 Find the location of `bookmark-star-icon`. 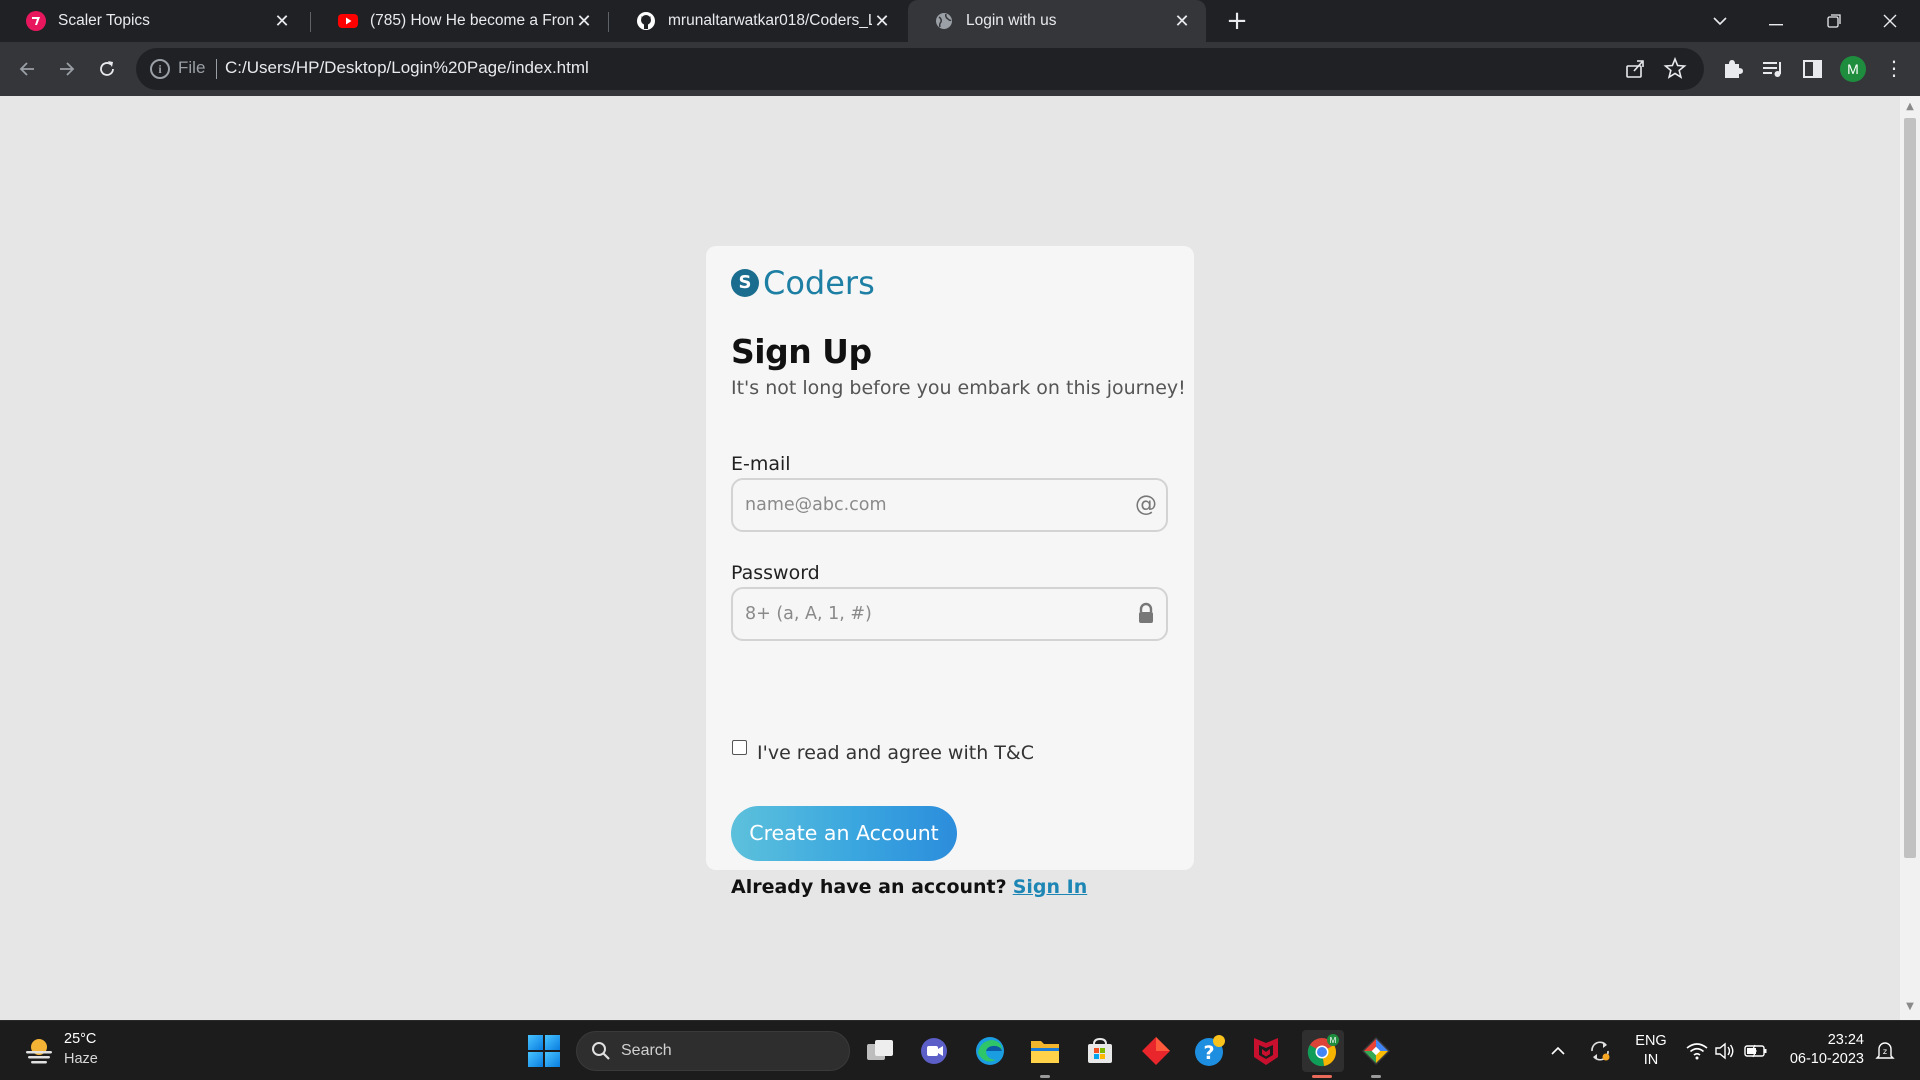

bookmark-star-icon is located at coordinates (1675, 69).